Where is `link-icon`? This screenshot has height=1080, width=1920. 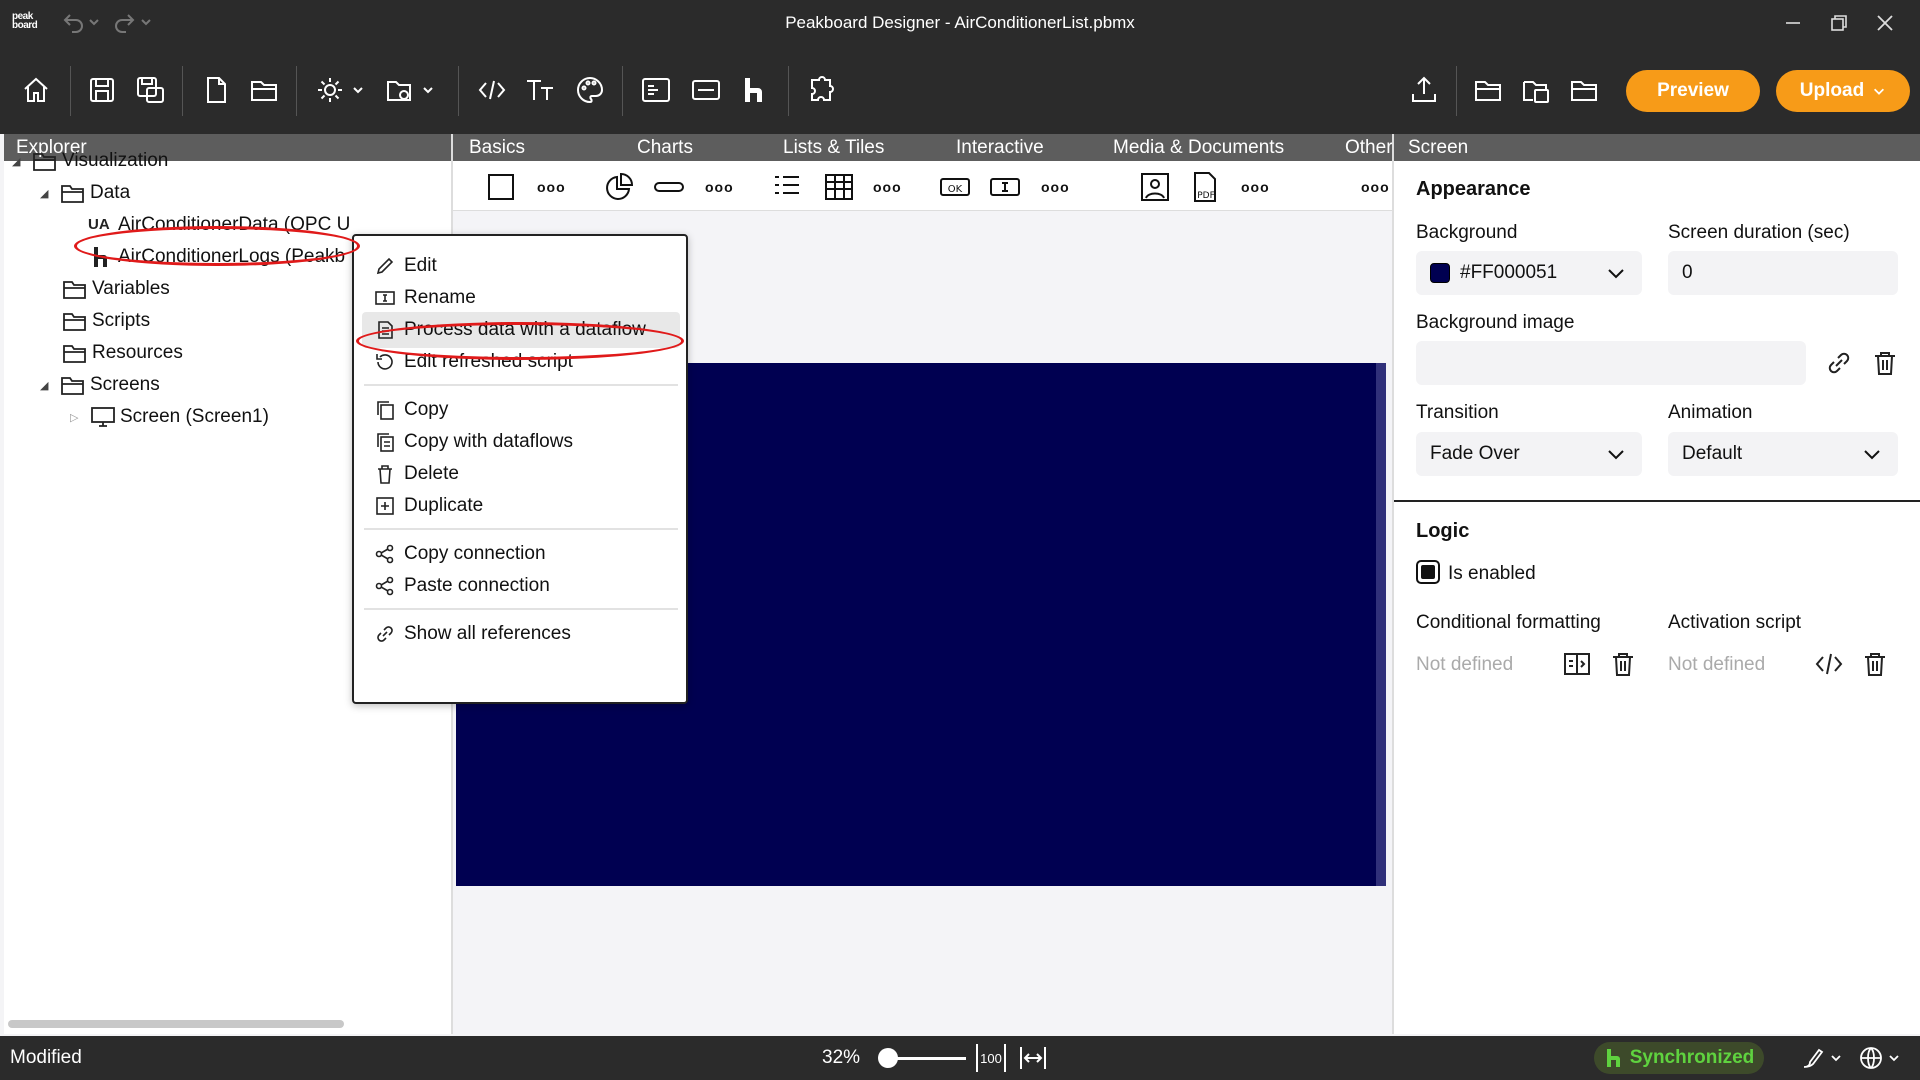
link-icon is located at coordinates (1839, 363).